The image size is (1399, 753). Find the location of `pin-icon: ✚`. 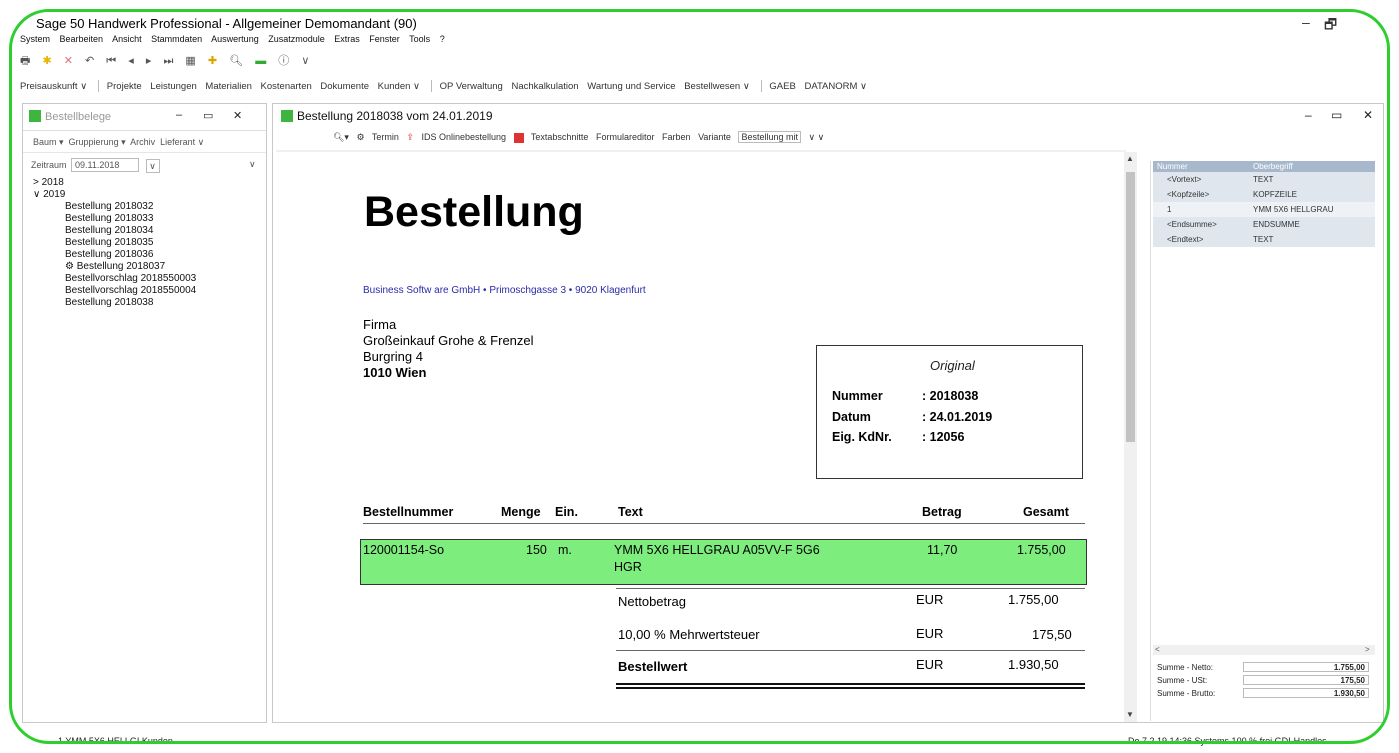

pin-icon: ✚ is located at coordinates (212, 61).